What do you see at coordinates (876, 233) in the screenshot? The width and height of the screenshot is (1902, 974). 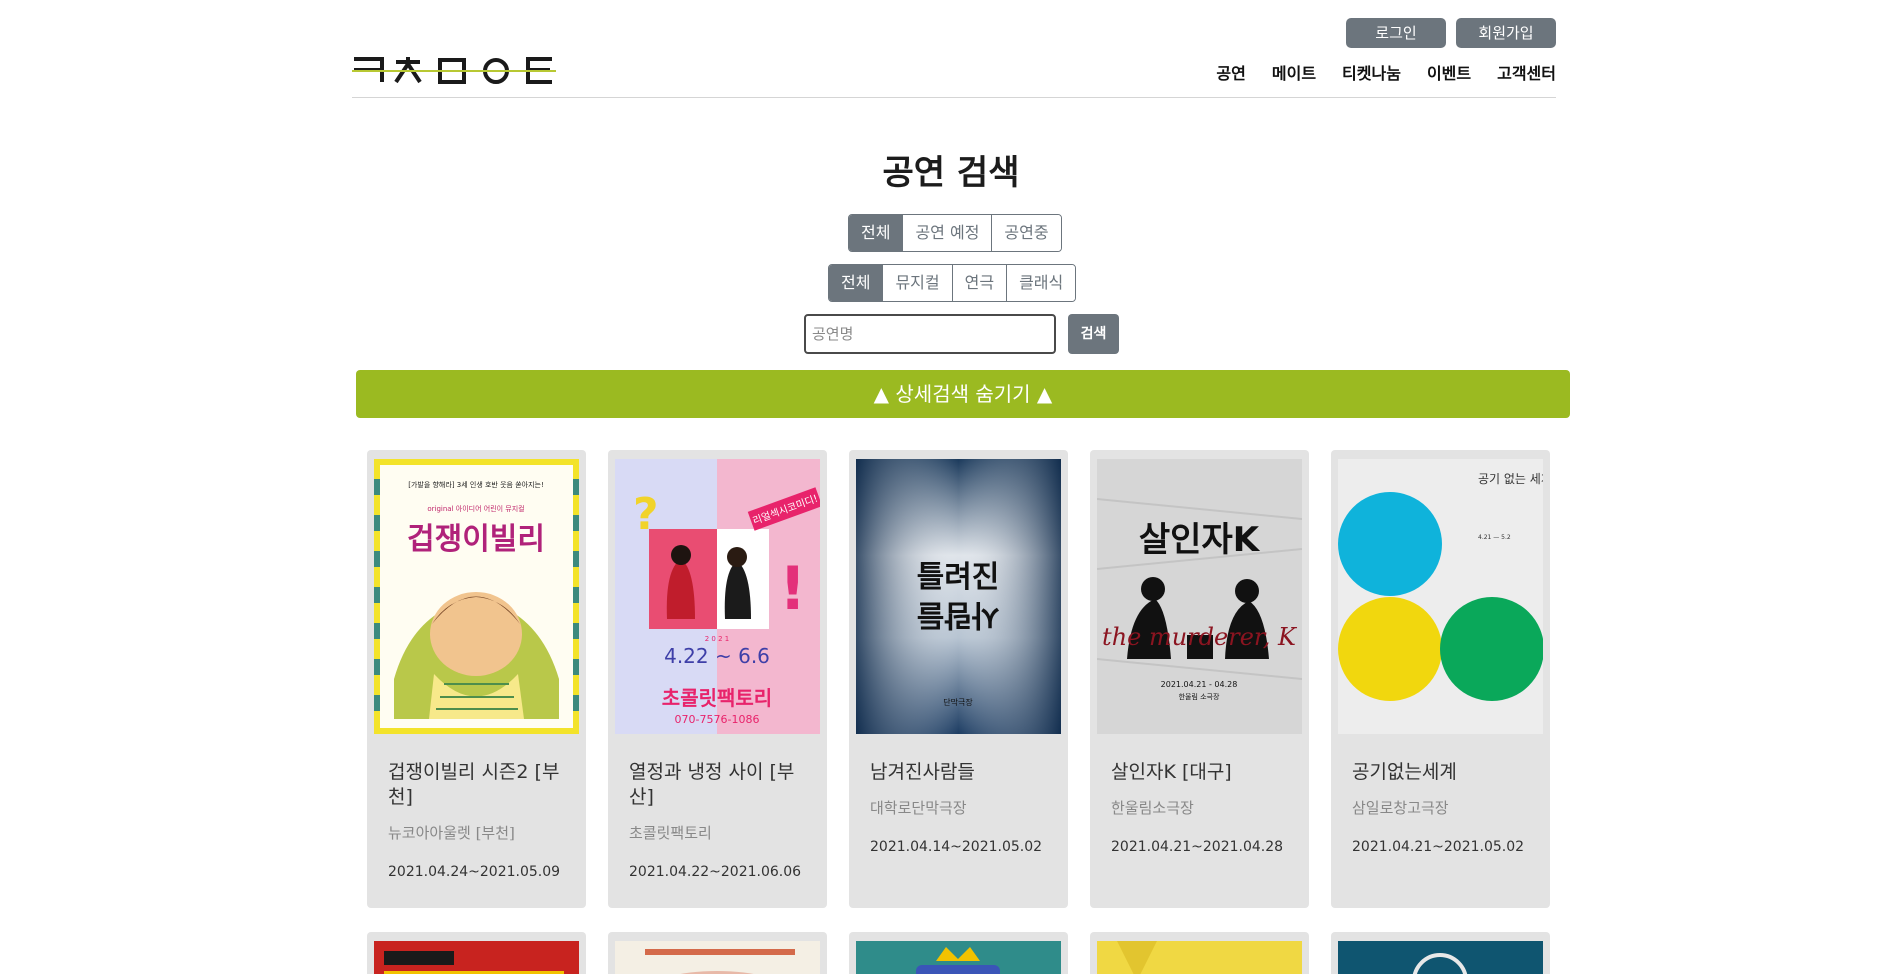 I see `status-option-all: 전체` at bounding box center [876, 233].